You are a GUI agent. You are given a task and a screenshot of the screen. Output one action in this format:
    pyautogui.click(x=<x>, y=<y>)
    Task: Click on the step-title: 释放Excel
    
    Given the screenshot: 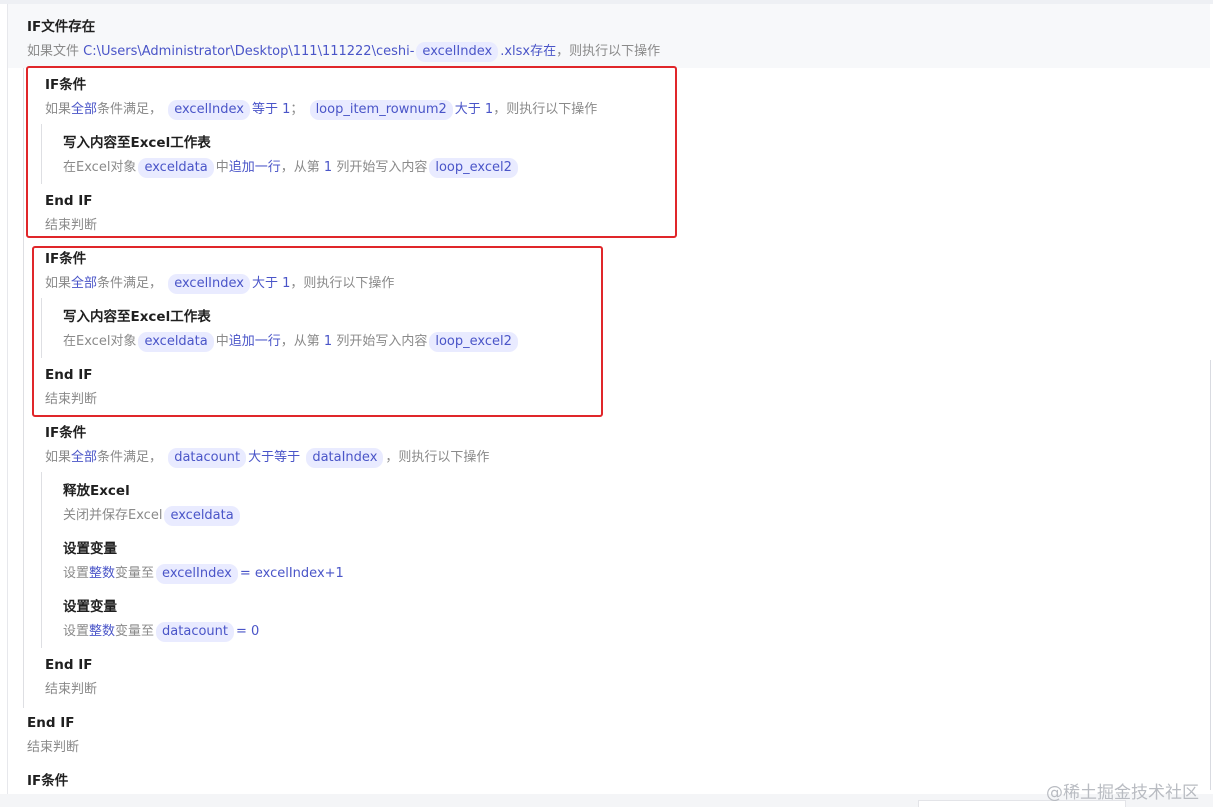 What is the action you would take?
    pyautogui.click(x=96, y=491)
    